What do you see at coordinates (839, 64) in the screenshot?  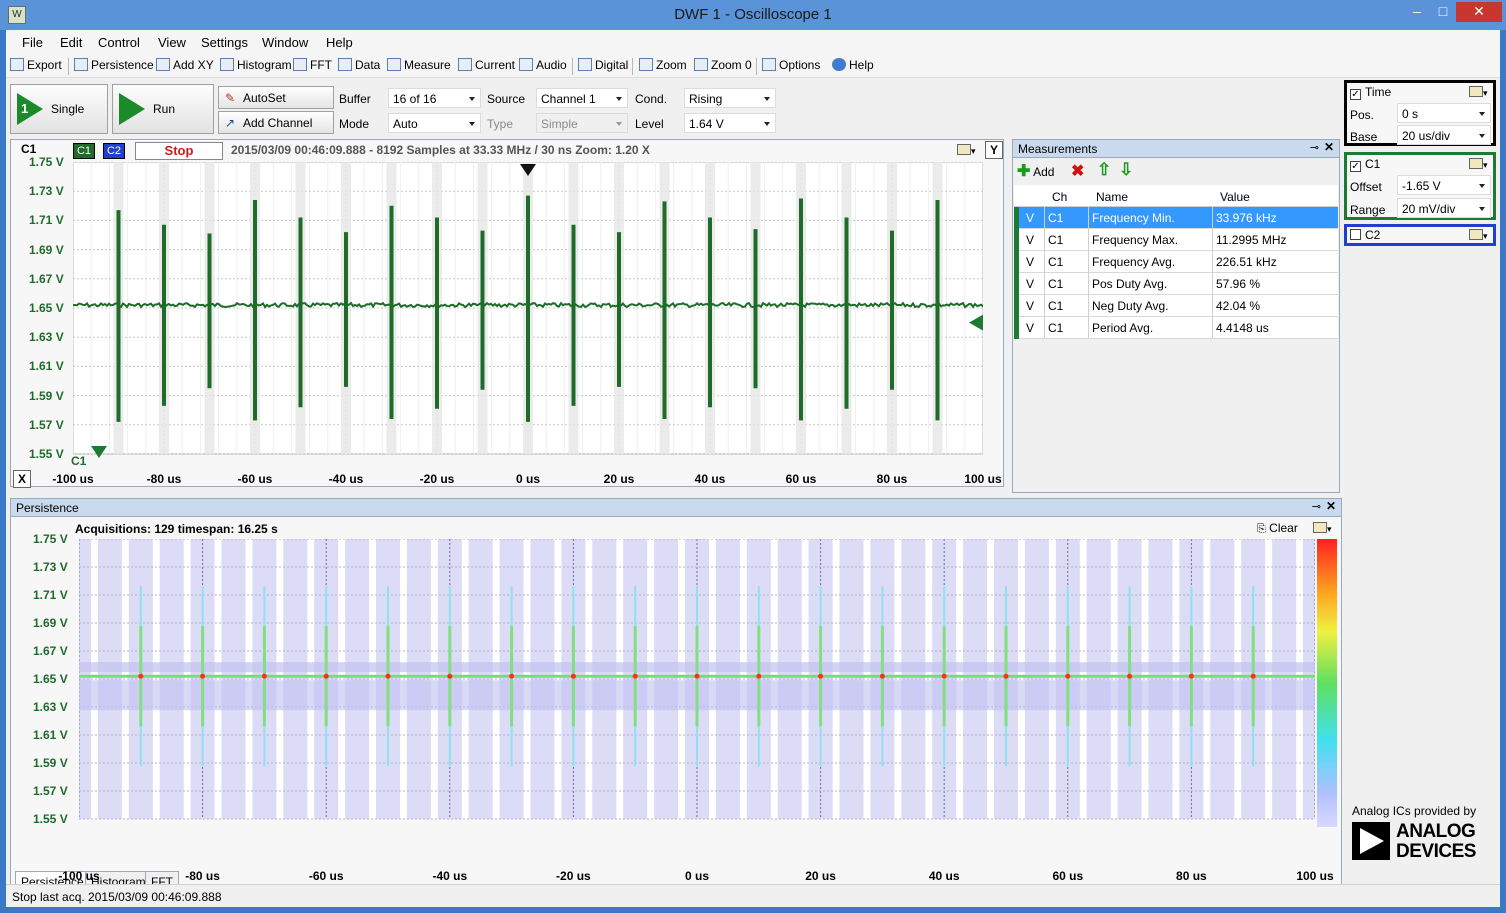 I see `help-icon` at bounding box center [839, 64].